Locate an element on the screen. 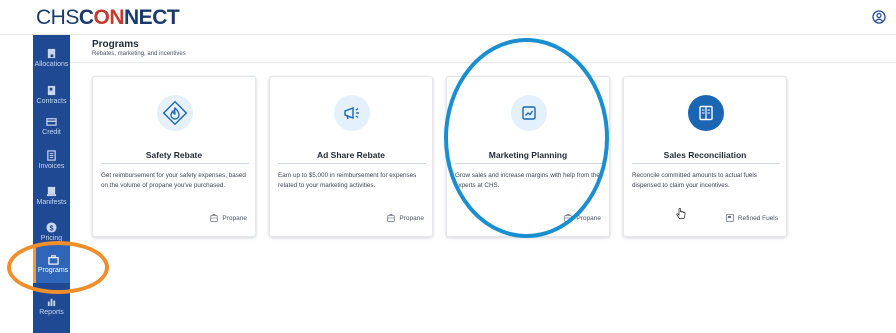 The height and width of the screenshot is (333, 896). sidebar-item-label: Pricing is located at coordinates (51, 238).